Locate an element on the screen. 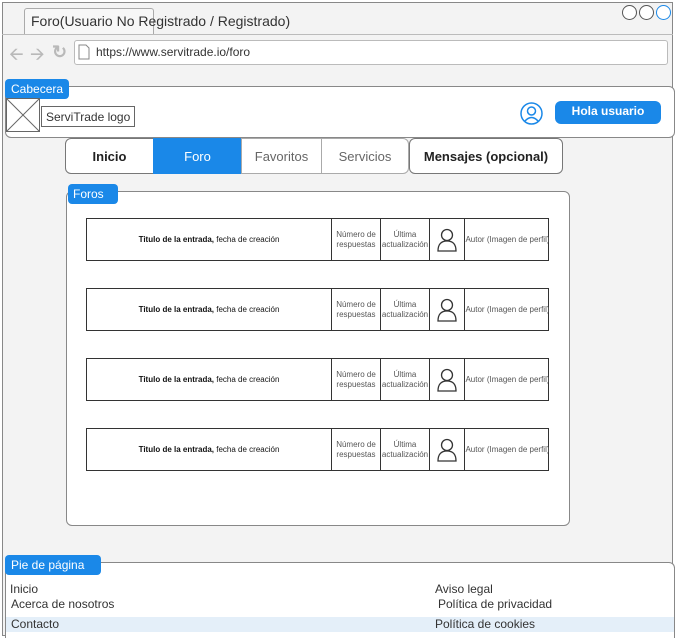  page-icon is located at coordinates (84, 52).